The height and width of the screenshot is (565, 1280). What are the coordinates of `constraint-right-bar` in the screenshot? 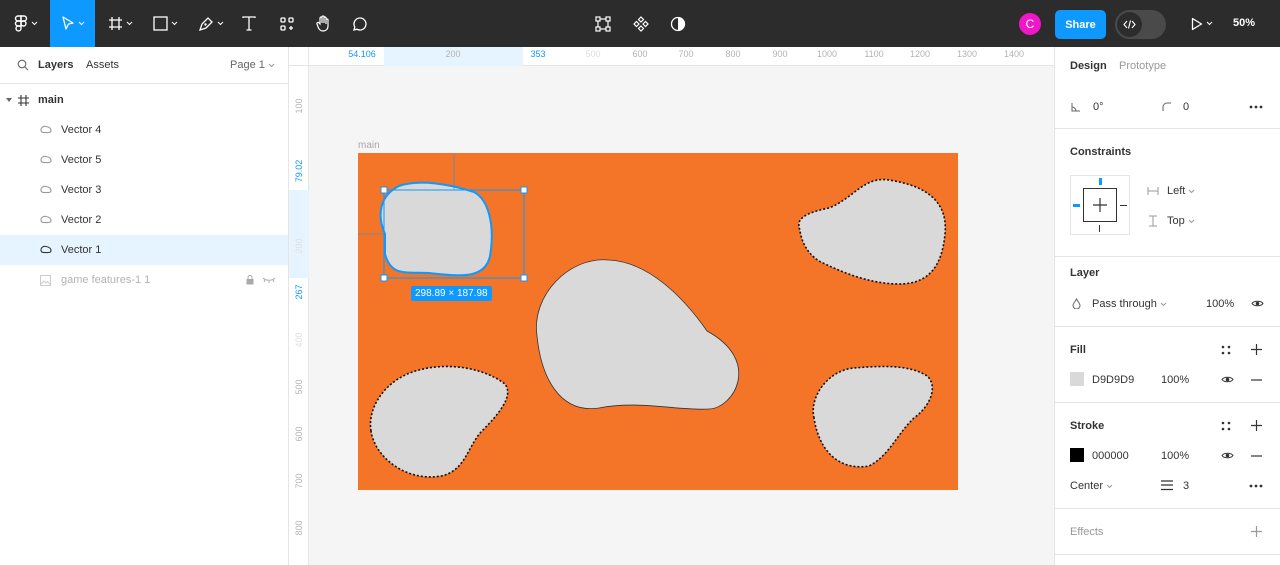 It's located at (1123, 205).